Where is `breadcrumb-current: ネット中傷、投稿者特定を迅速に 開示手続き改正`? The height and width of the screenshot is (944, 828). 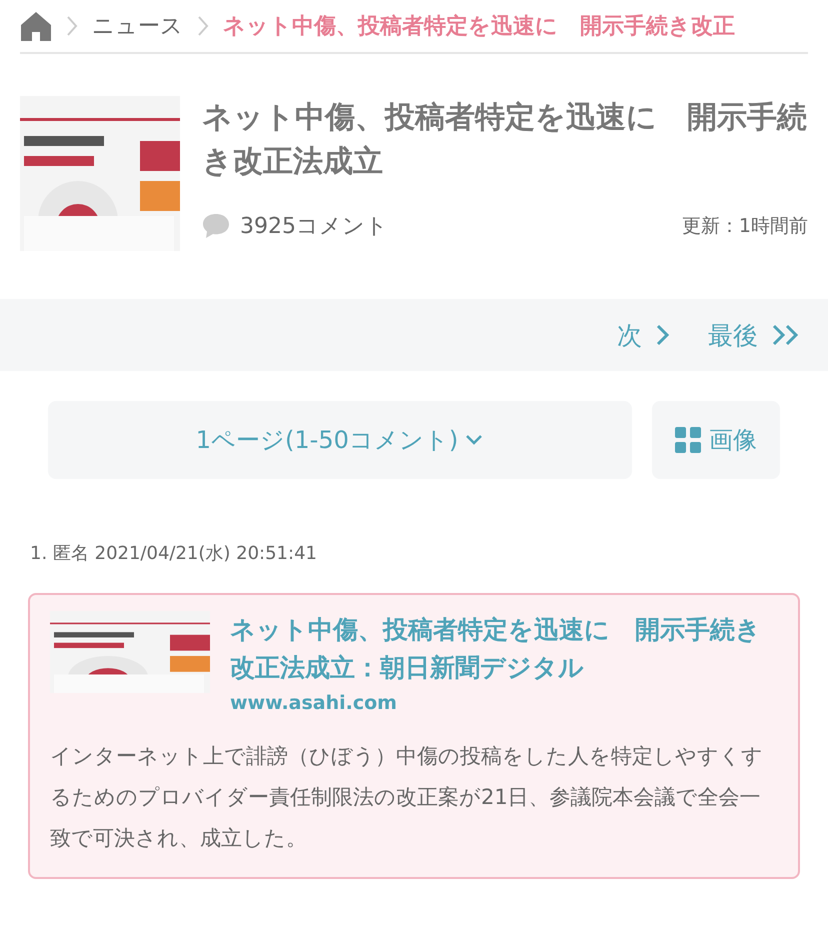
breadcrumb-current: ネット中傷、投稿者特定を迅速に 開示手続き改正 is located at coordinates (479, 26).